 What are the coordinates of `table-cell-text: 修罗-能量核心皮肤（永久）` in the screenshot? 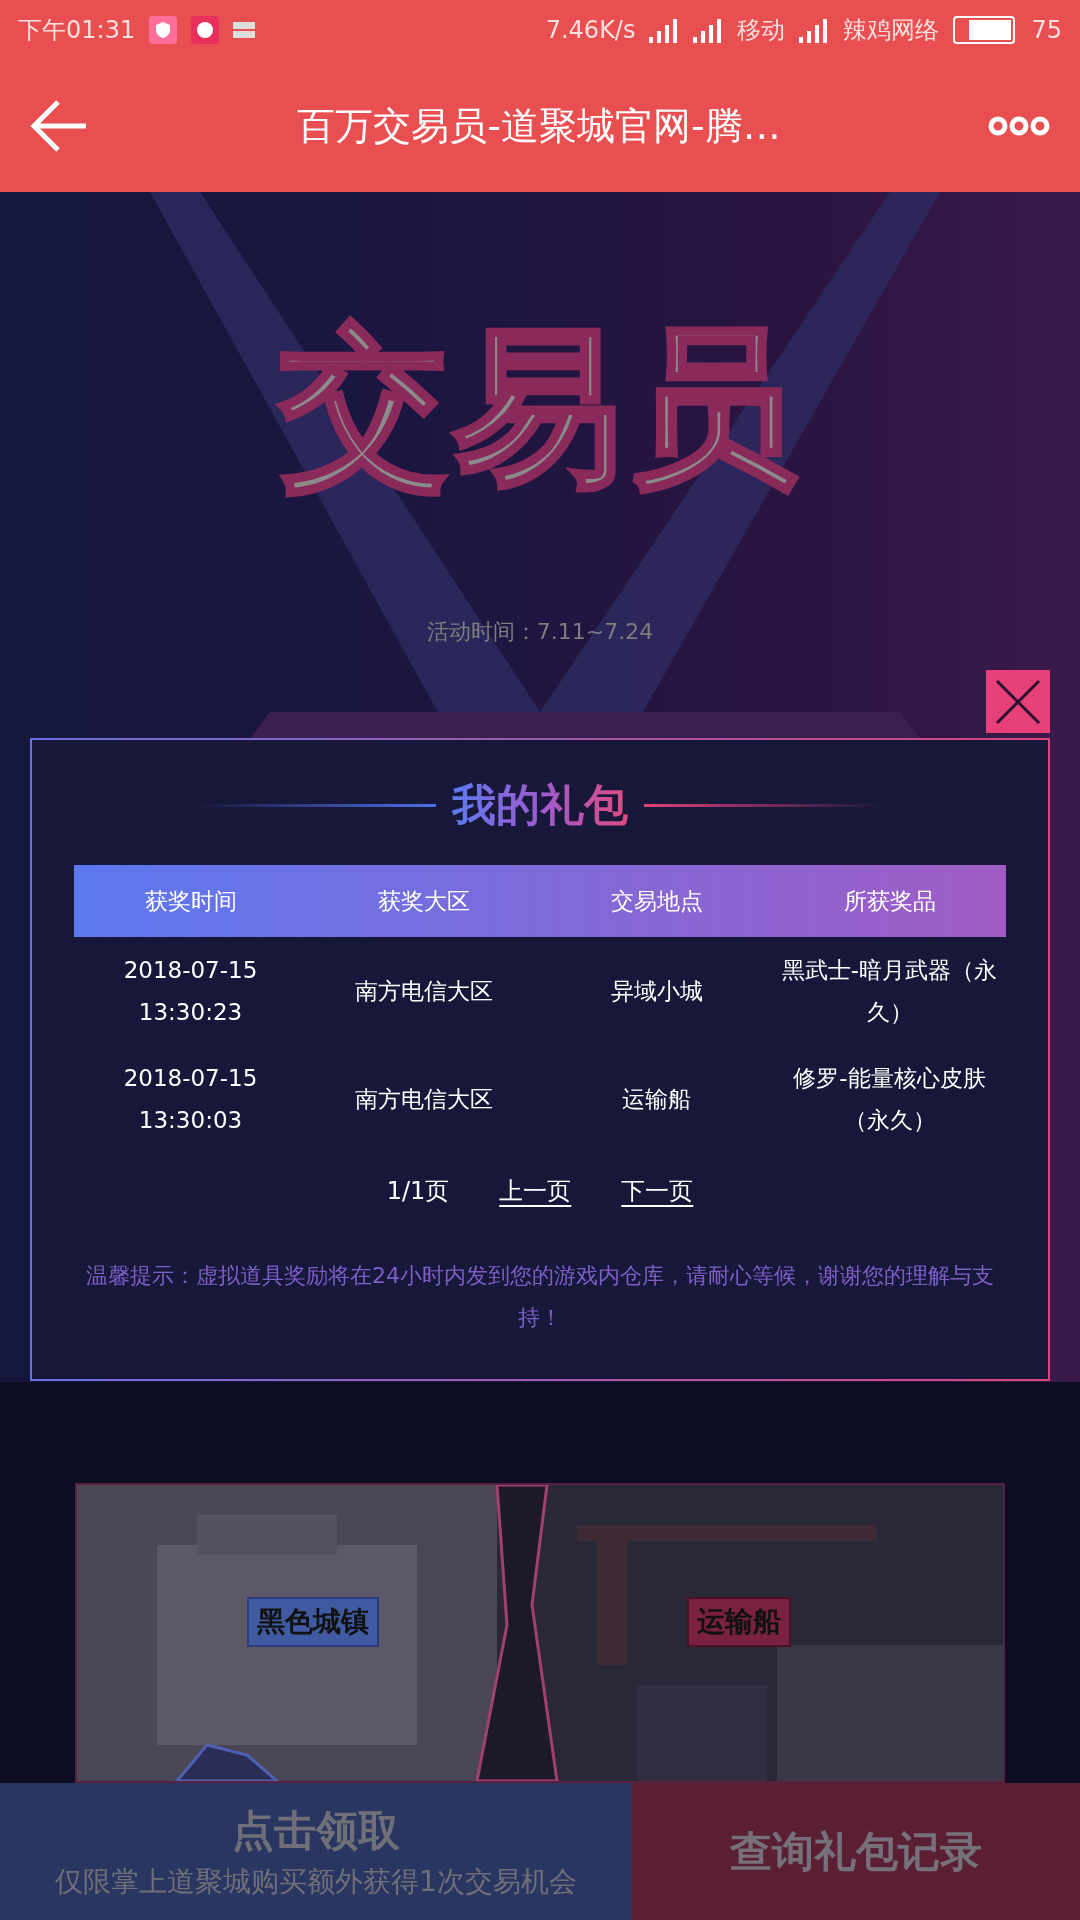 It's located at (889, 1099).